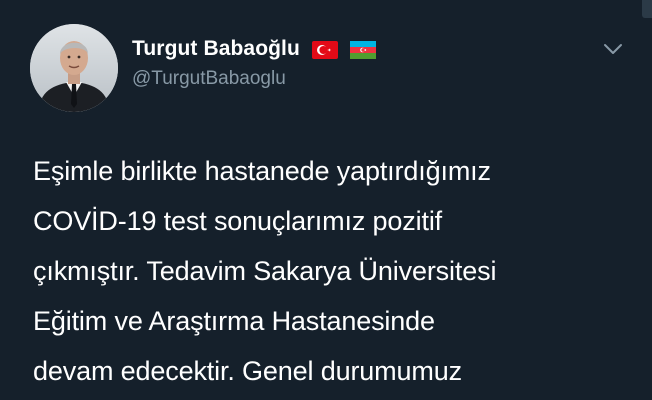  I want to click on tweet-text-line: devam edecektir. Genel durumumuz, so click(247, 371).